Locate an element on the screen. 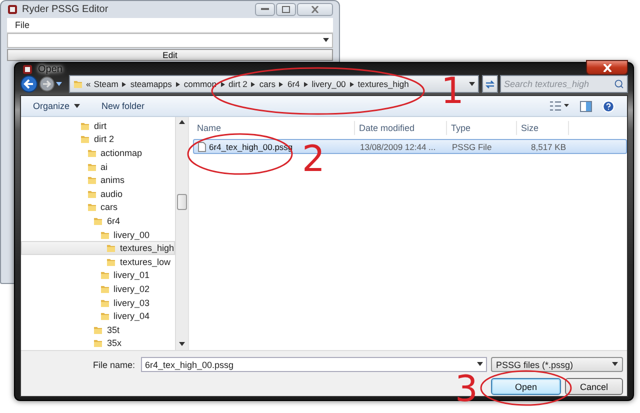 This screenshot has width=640, height=413. forward-icon is located at coordinates (47, 84).